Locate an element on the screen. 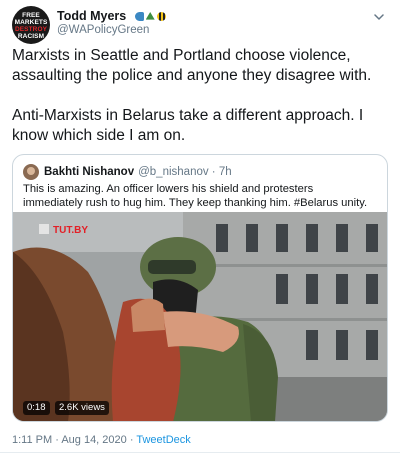 The width and height of the screenshot is (400, 456). tweet-metadata: 1:11 PM · Aug 14, 2020 · TweetDeck is located at coordinates (101, 440).